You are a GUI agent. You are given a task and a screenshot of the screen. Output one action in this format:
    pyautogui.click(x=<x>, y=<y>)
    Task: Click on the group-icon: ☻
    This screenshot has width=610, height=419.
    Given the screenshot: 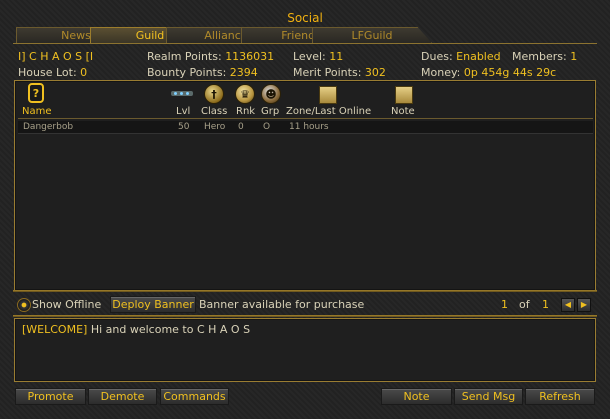 What is the action you would take?
    pyautogui.click(x=271, y=94)
    